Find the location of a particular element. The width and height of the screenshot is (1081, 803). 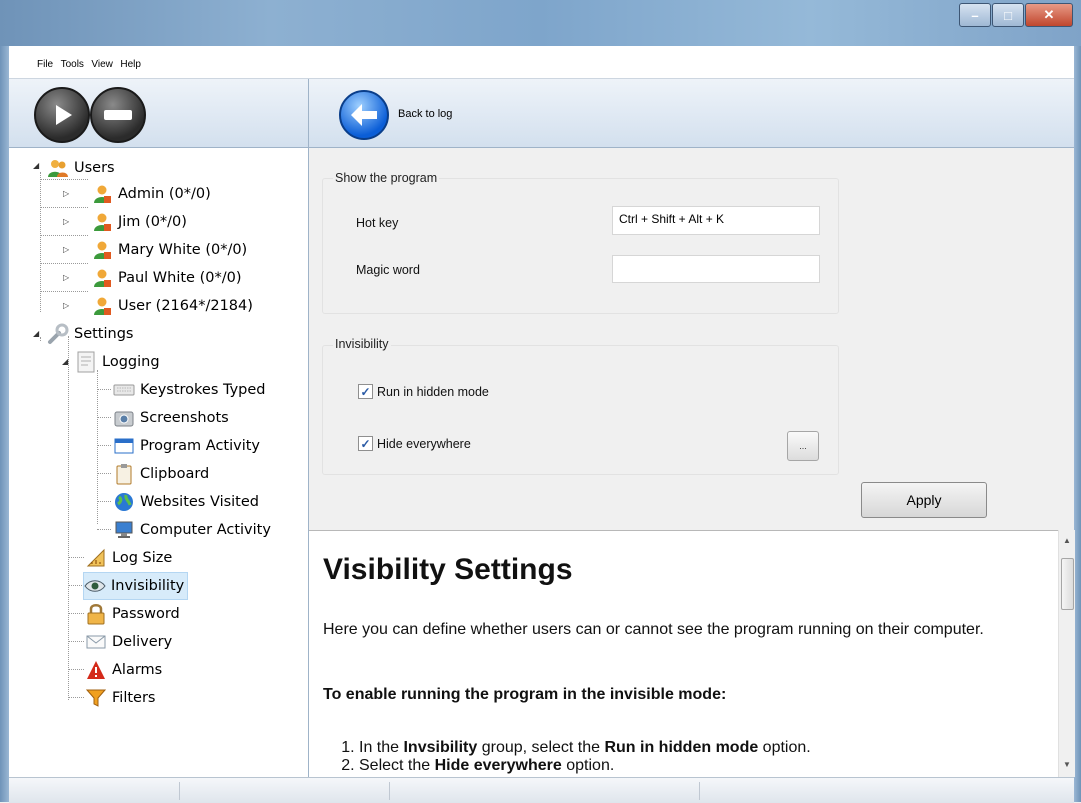

window-frame-right is located at coordinates (1077, 424).